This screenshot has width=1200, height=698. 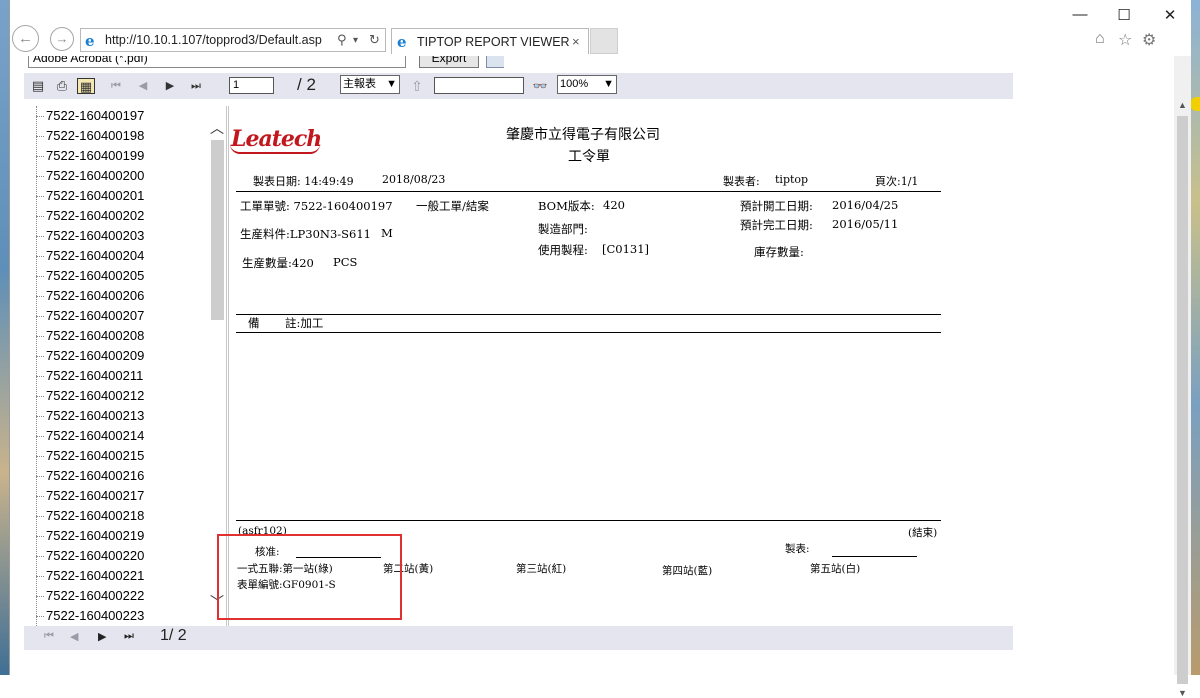 I want to click on print-date: 2018/08/23, so click(x=414, y=179).